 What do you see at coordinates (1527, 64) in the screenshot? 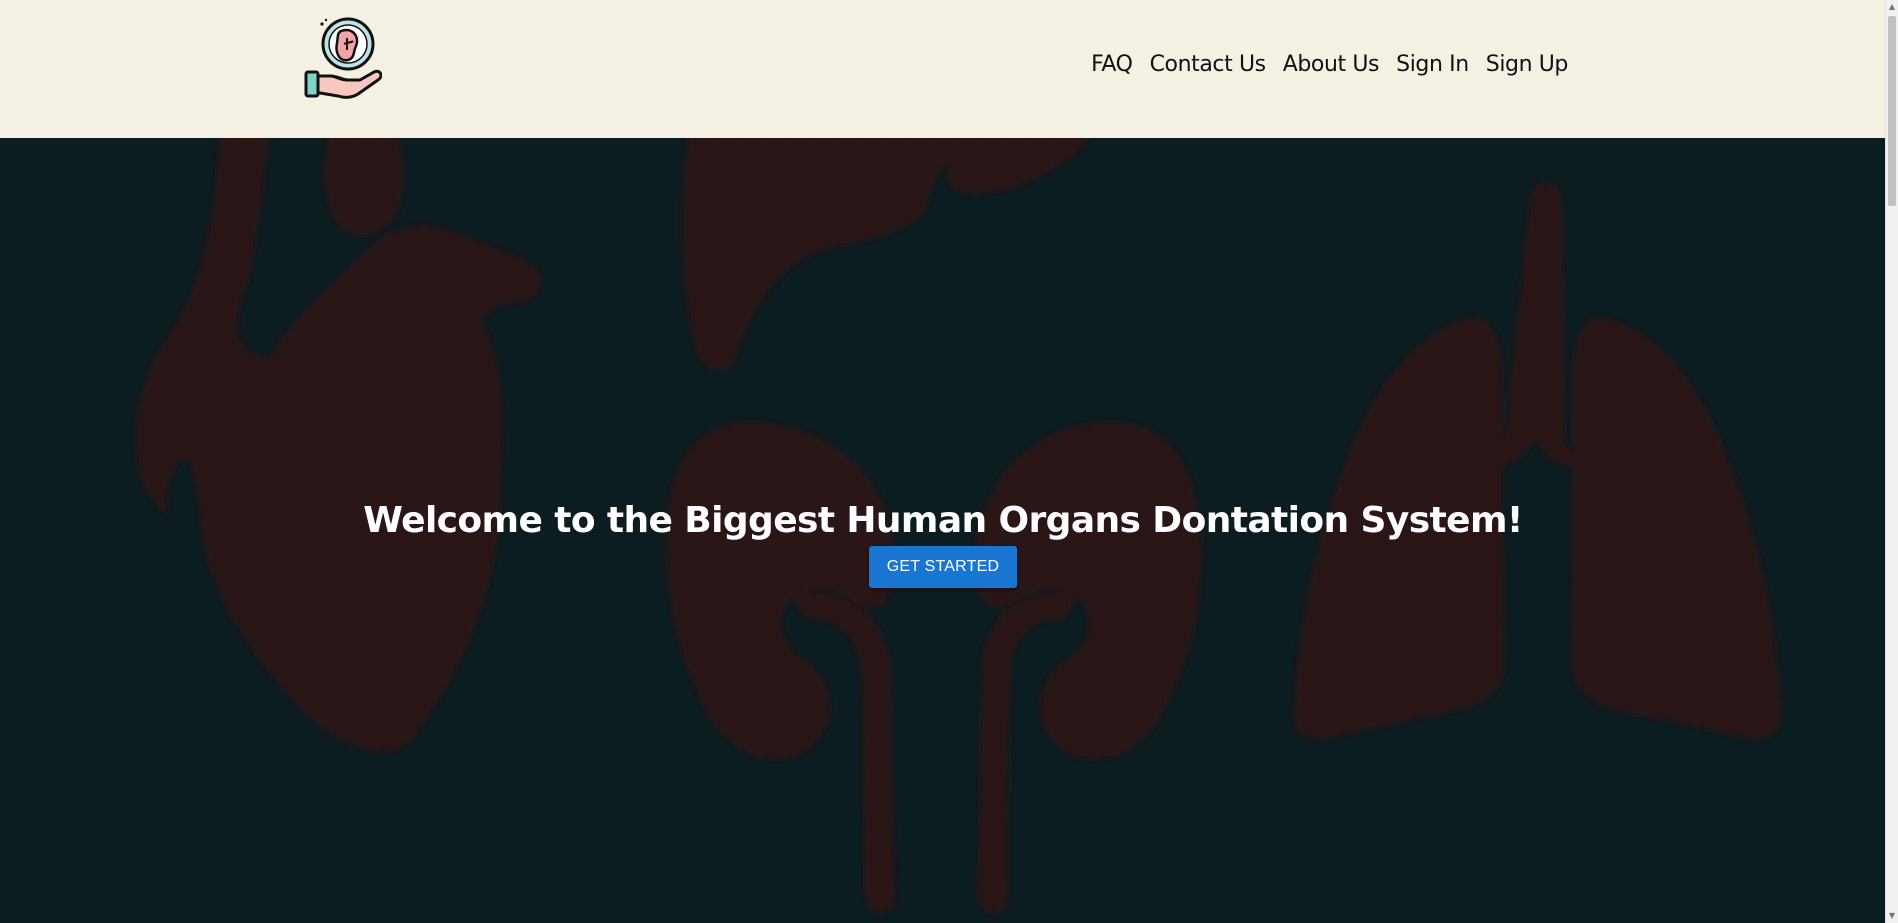
I see `nav-link-sign-up: Sign Up` at bounding box center [1527, 64].